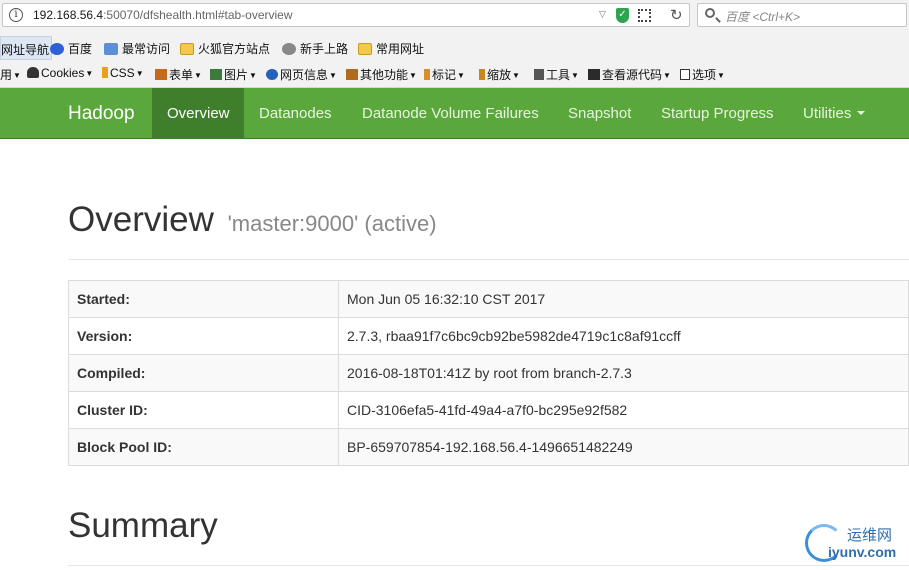 The image size is (909, 570). I want to click on pencil-icon, so click(105, 72).